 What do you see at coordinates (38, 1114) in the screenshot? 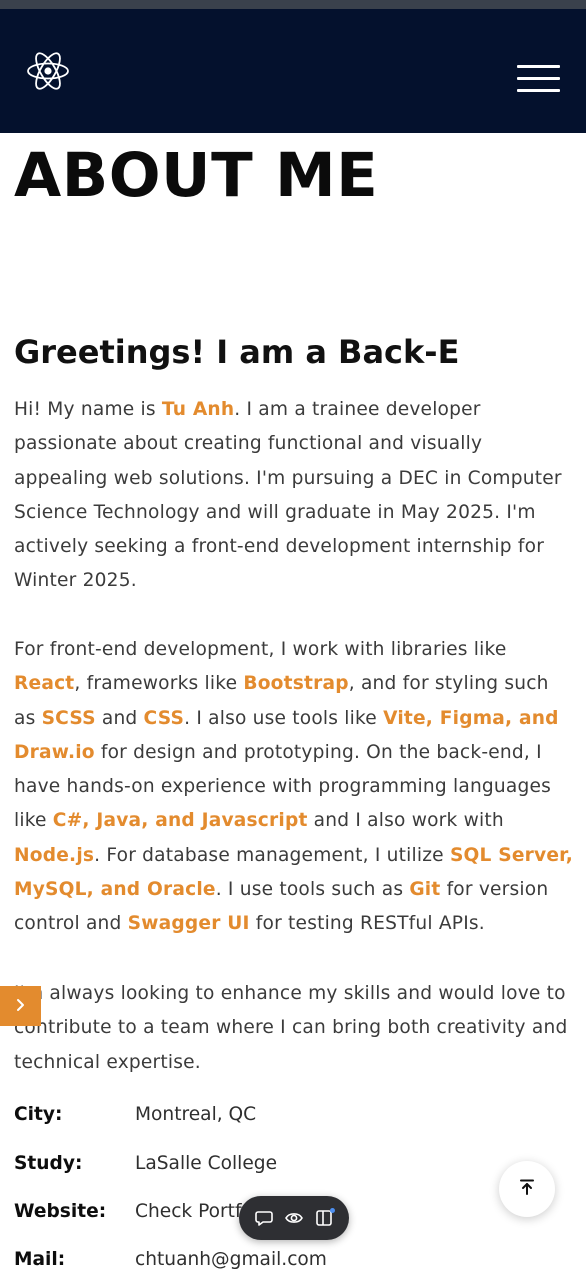
I see `info-label: City:` at bounding box center [38, 1114].